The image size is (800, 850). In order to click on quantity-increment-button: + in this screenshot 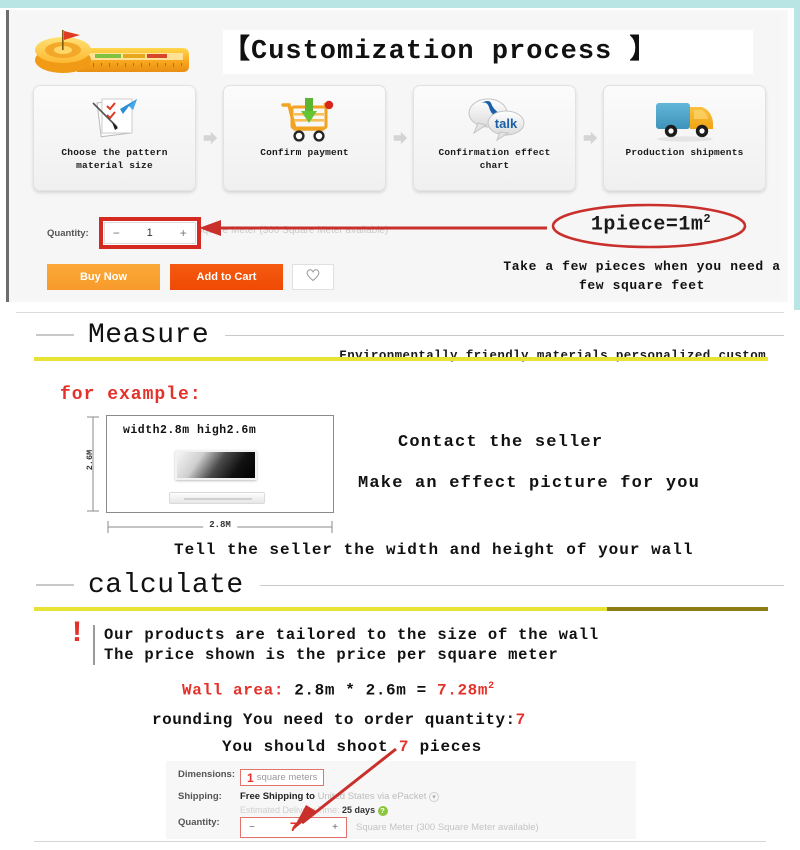, I will do `click(183, 233)`.